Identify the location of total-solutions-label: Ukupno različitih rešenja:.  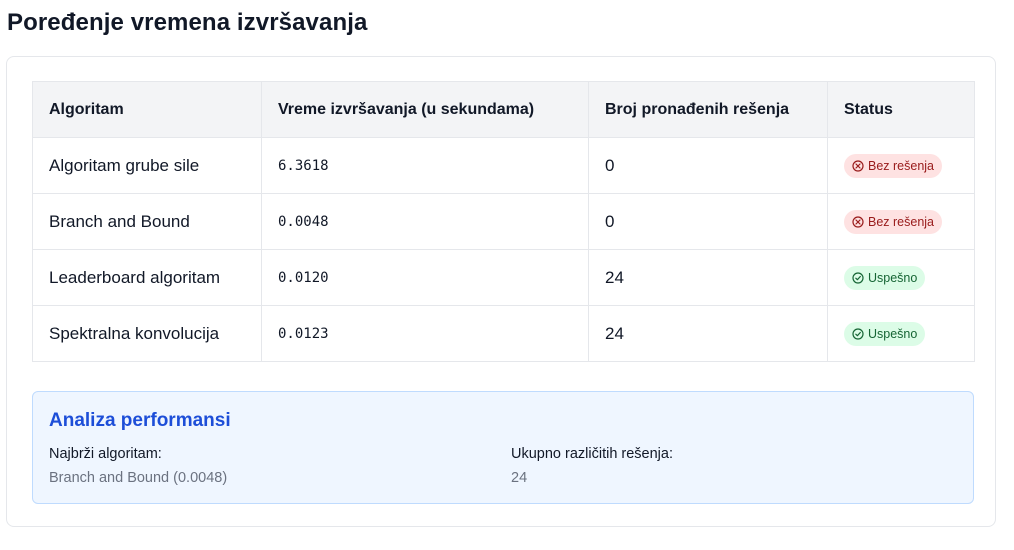
(592, 454).